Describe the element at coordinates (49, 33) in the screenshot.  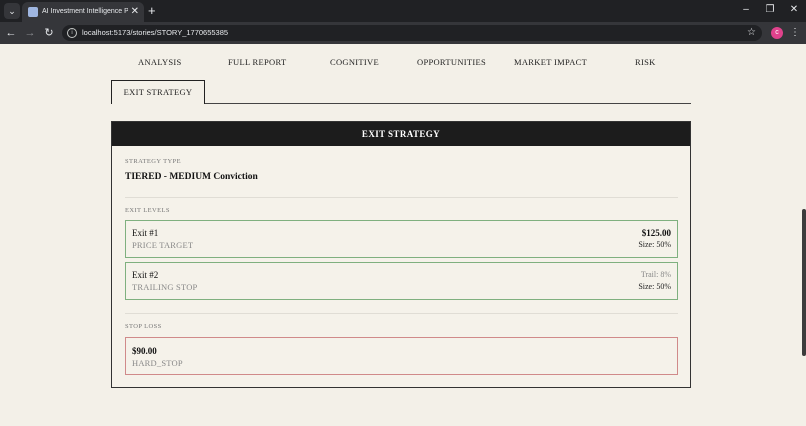
I see `reload-icon: ↻` at that location.